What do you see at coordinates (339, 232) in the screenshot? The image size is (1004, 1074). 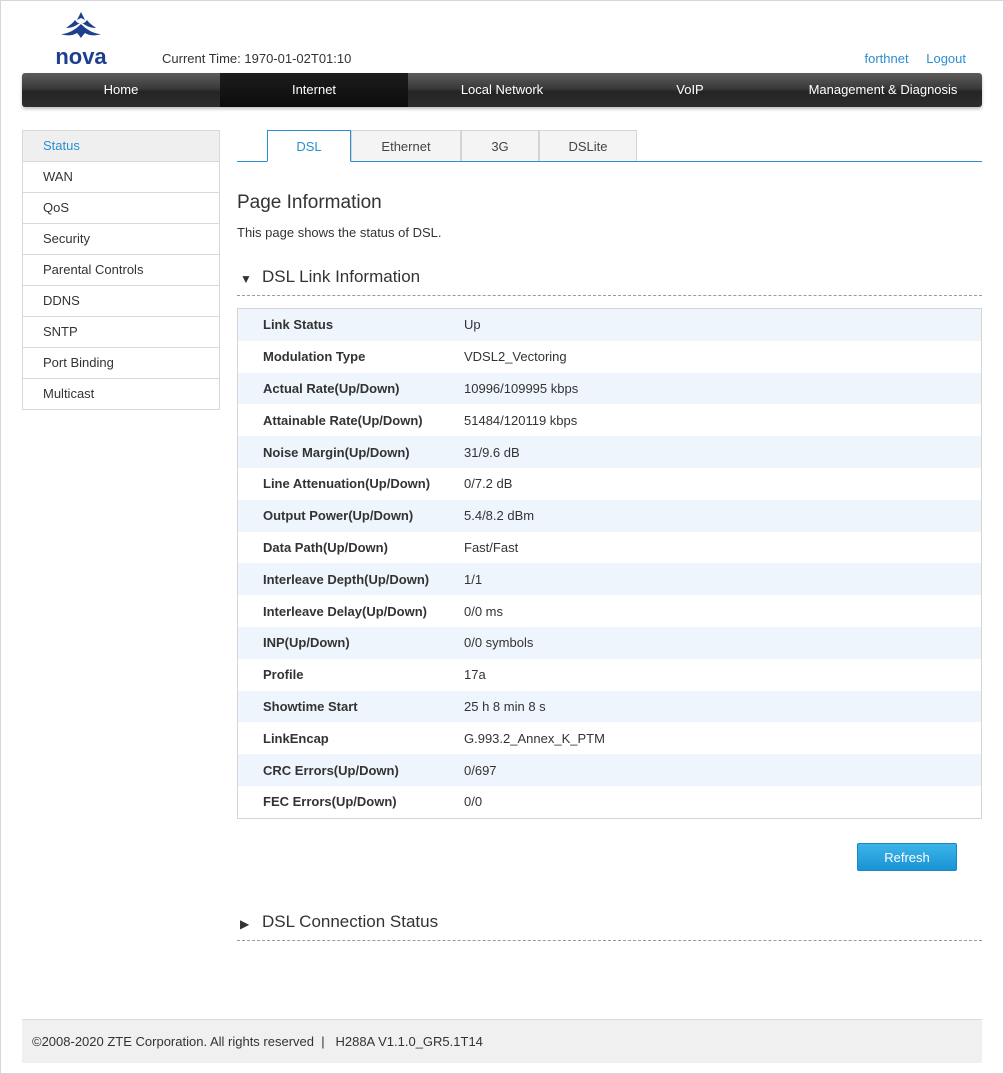 I see `page-description: This page shows the status of DSL.` at bounding box center [339, 232].